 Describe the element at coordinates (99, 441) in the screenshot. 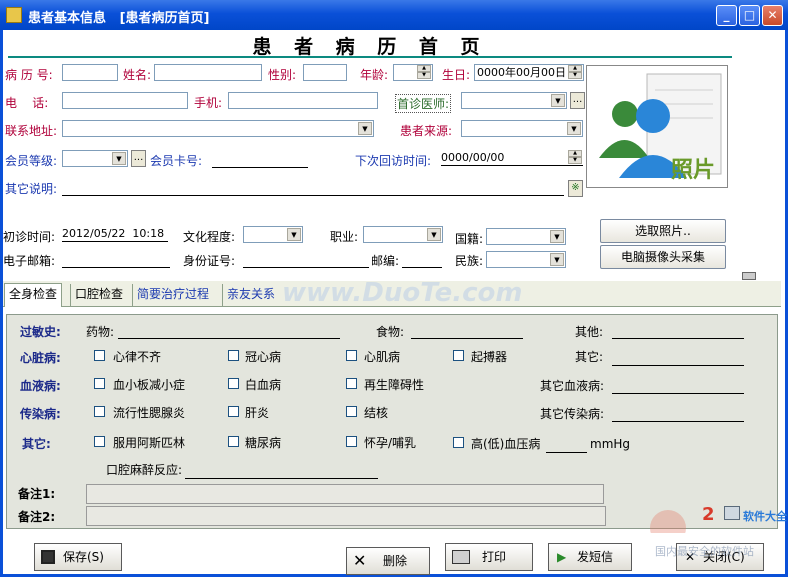

I see `other-aspirin-checkbox` at that location.